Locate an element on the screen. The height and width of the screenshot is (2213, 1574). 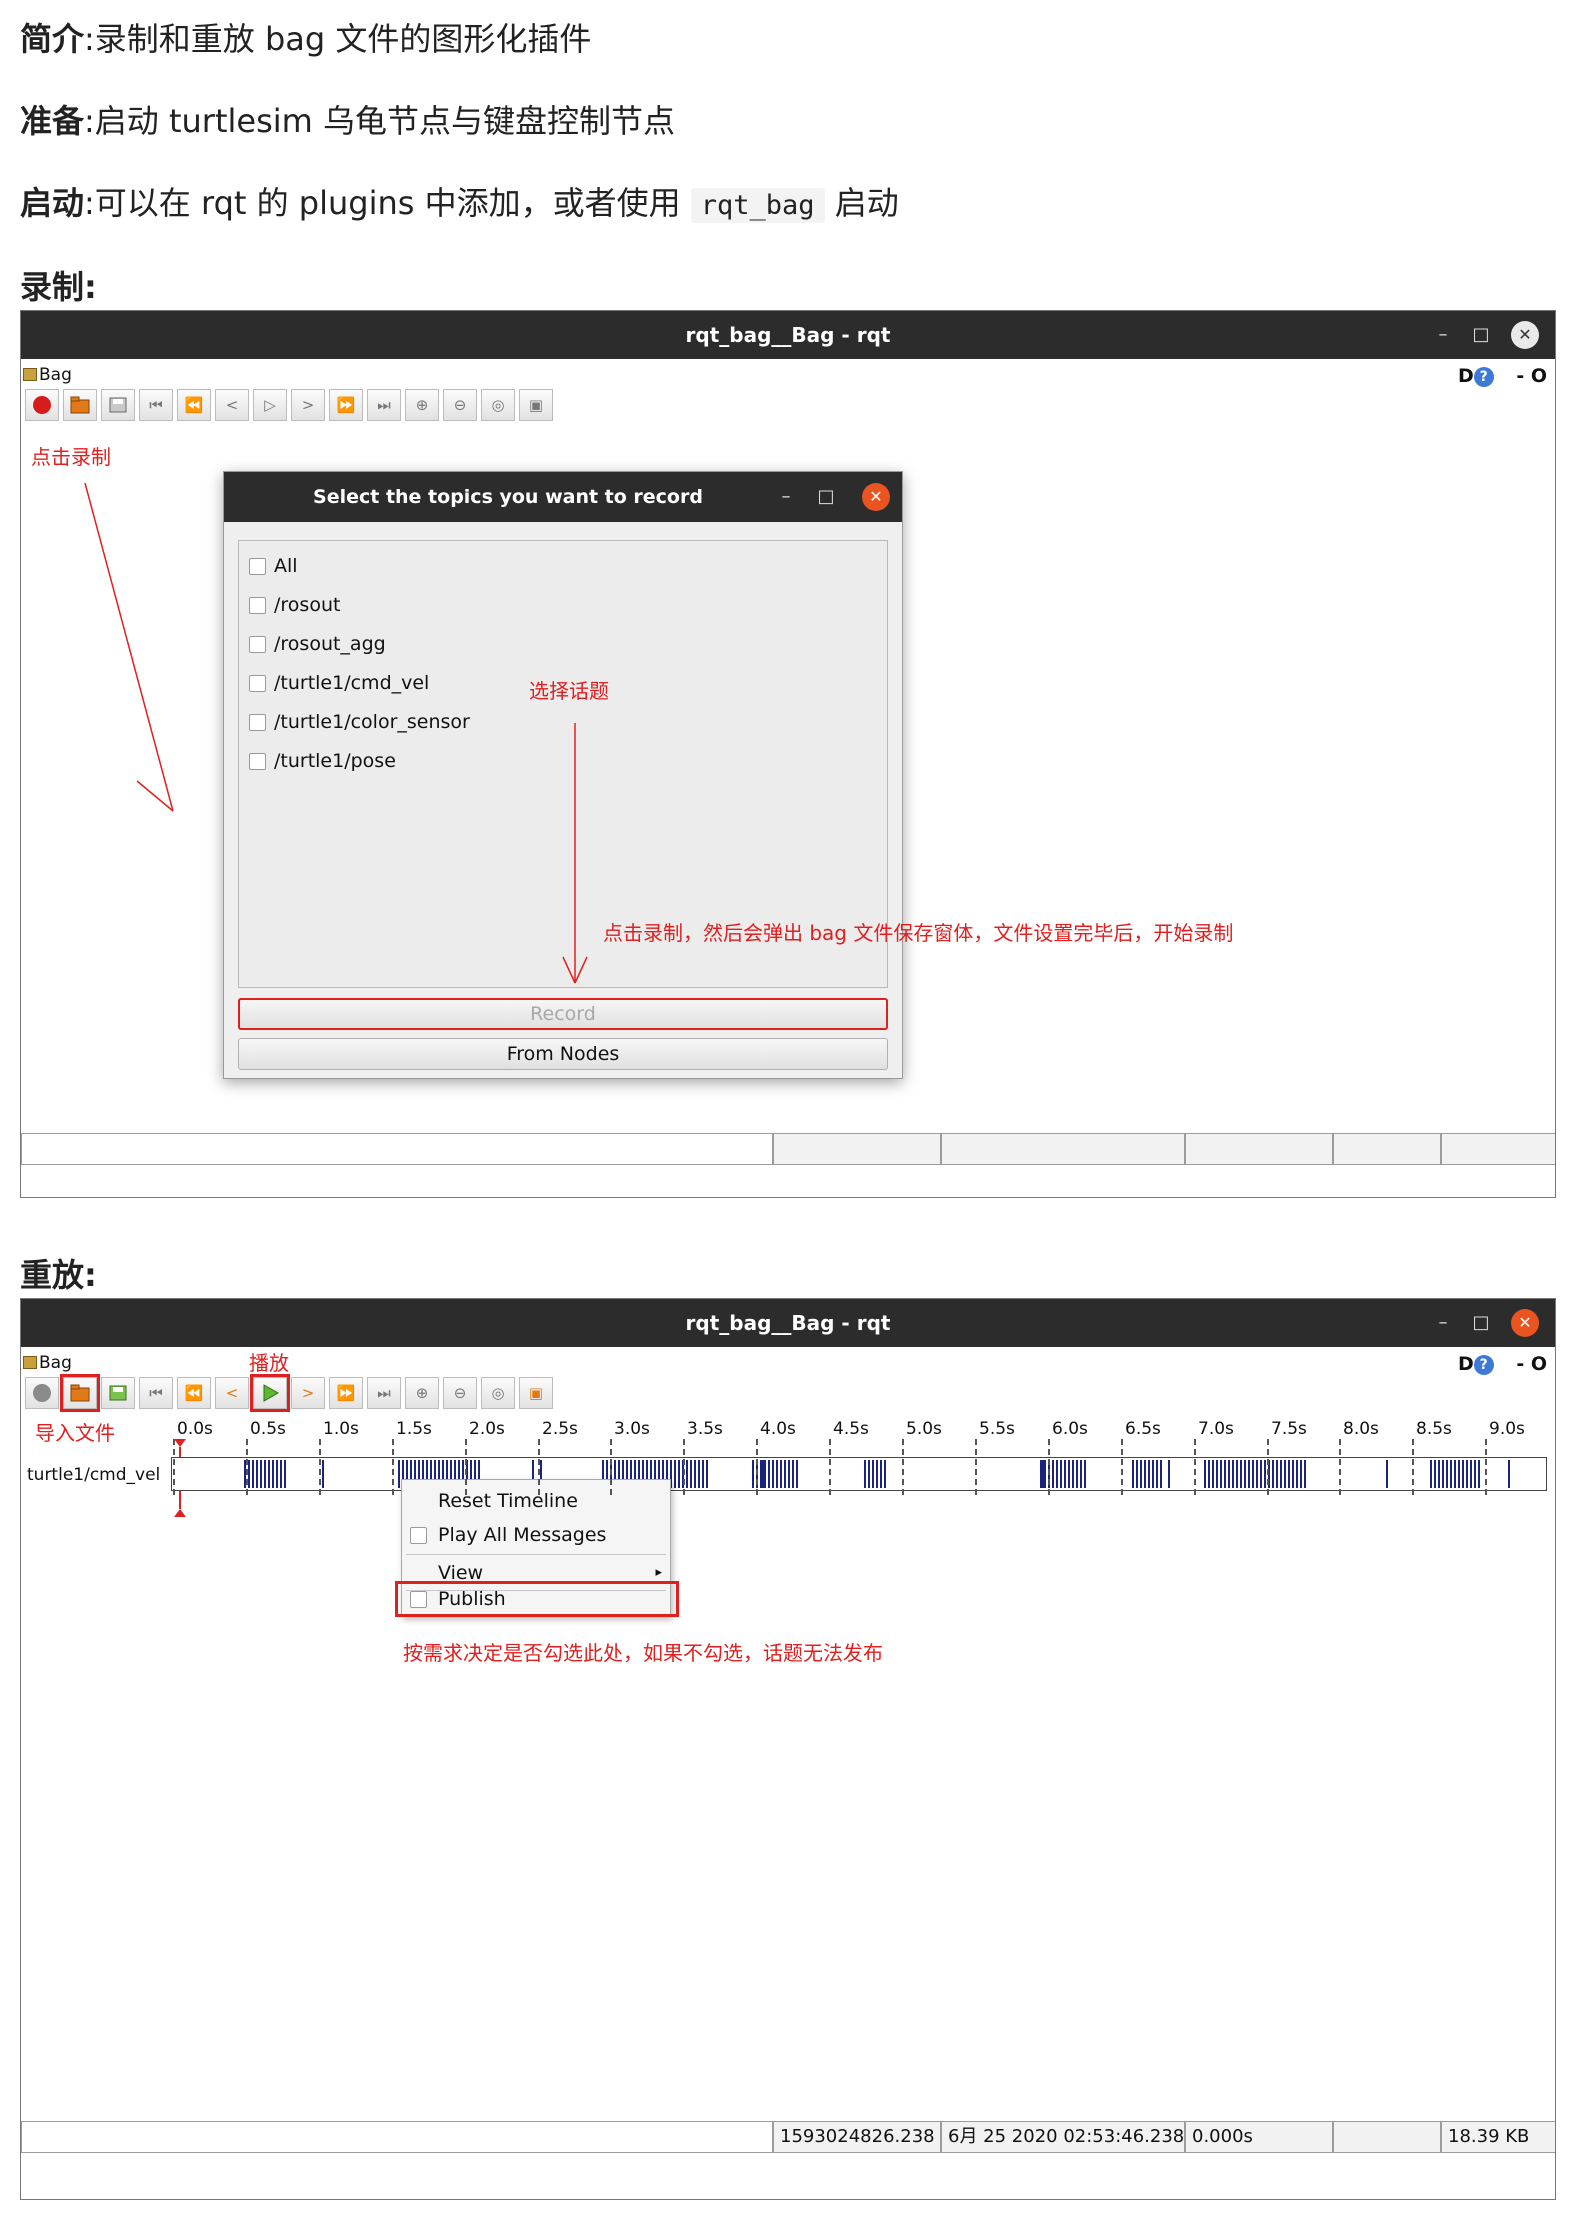
play-icon: ▷ is located at coordinates (270, 405).